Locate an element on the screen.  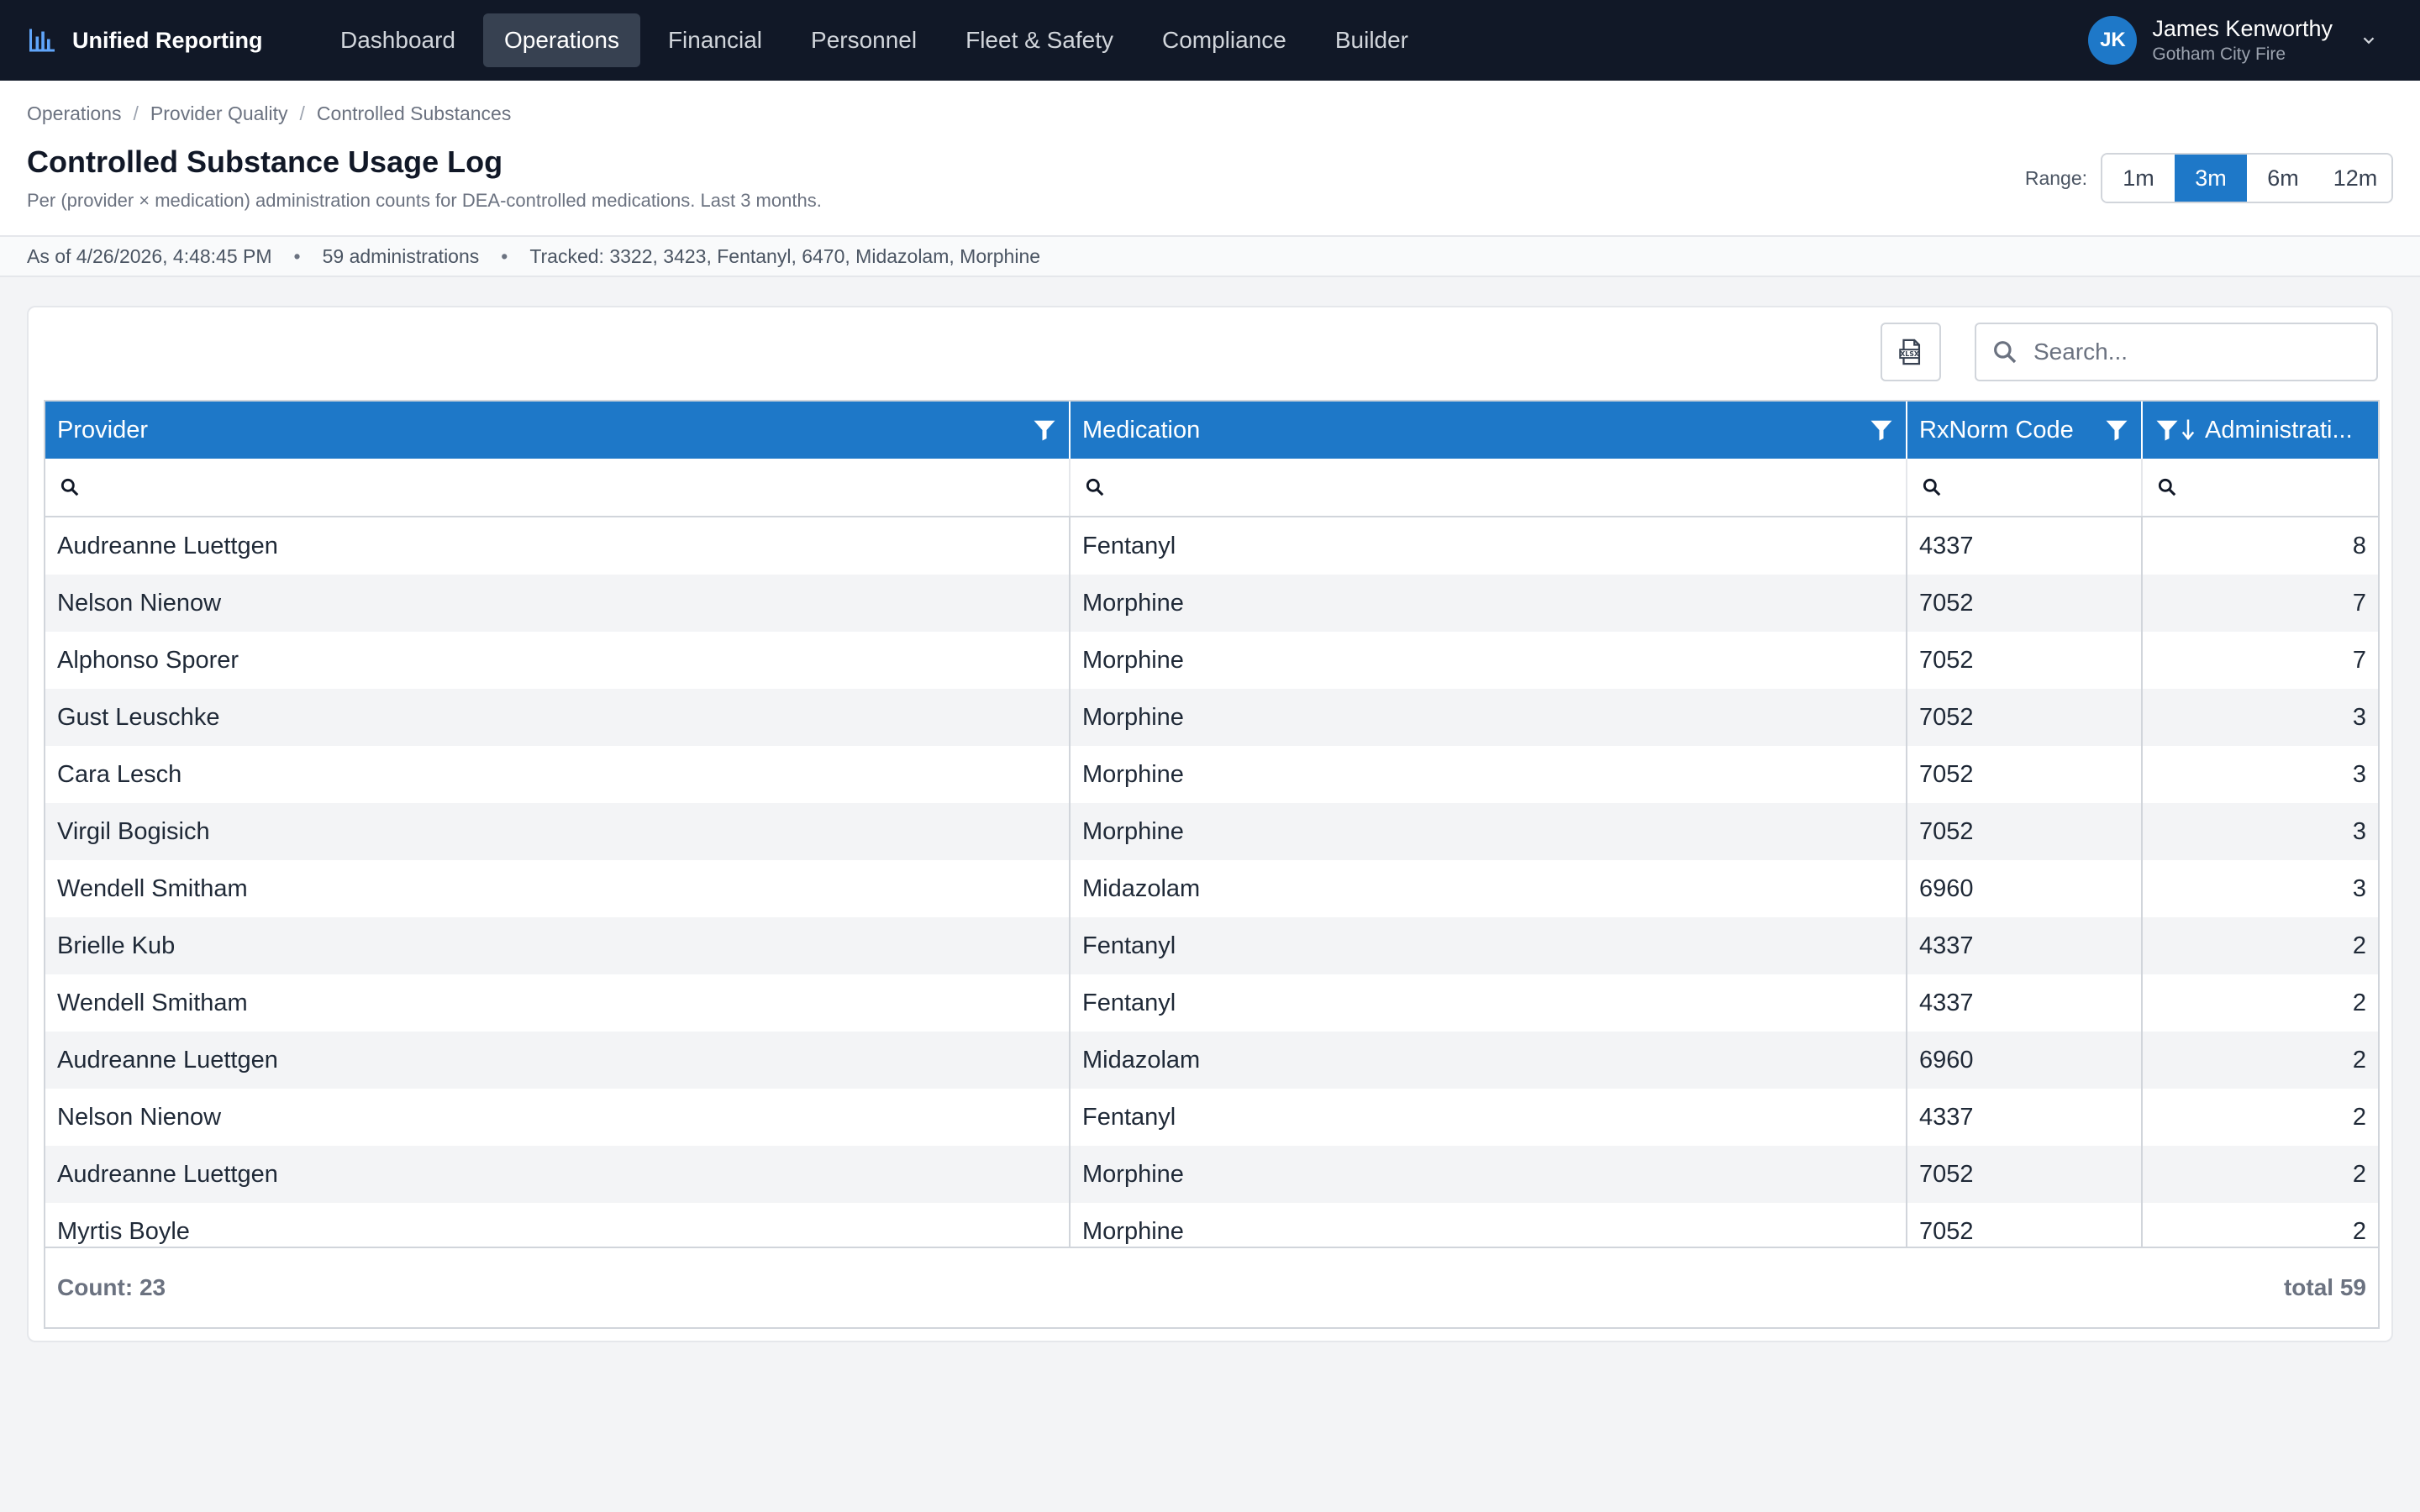
administrations-filter-input is located at coordinates (2275, 487).